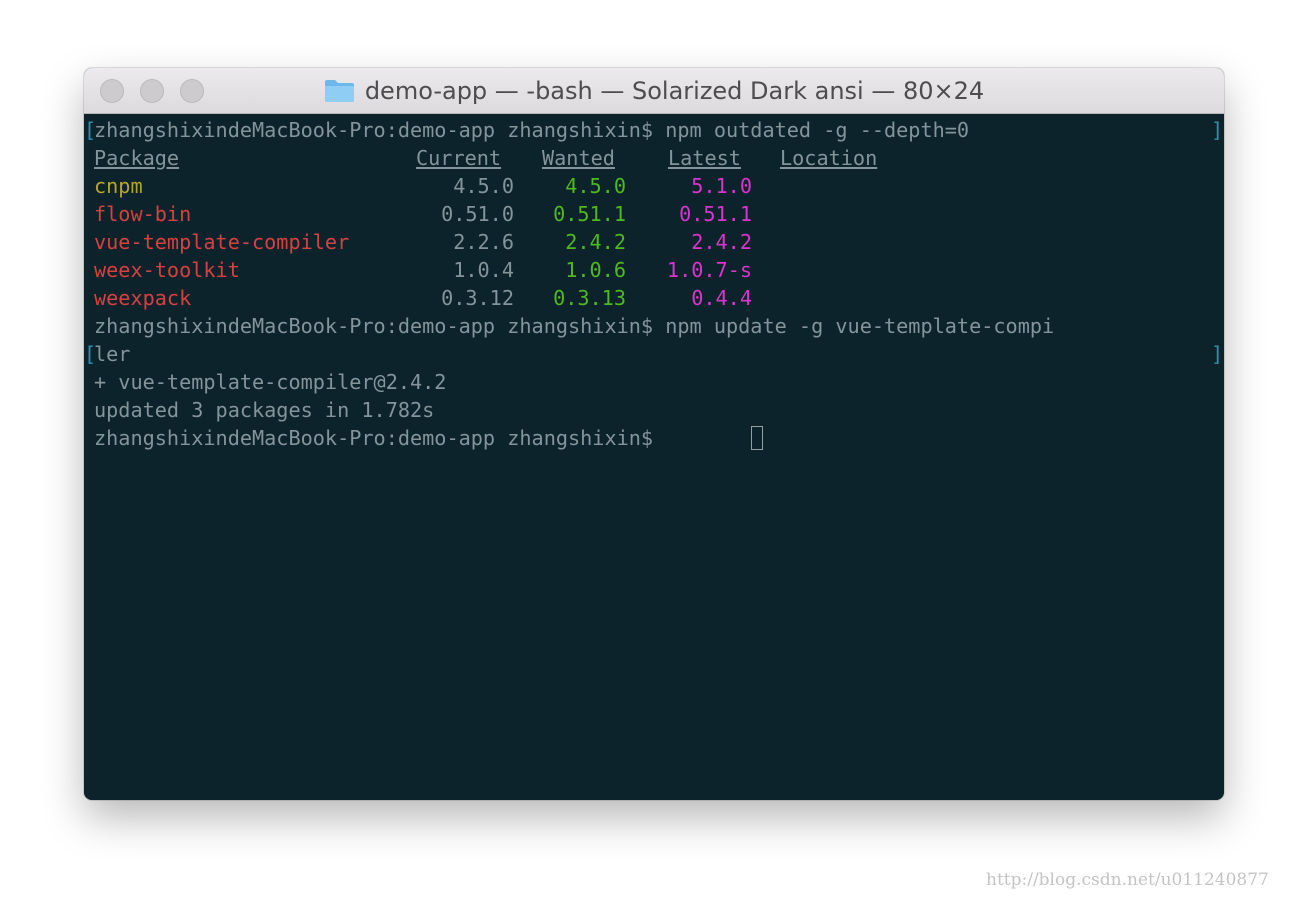  What do you see at coordinates (709, 270) in the screenshot?
I see `latest-version: 1.0.7-s` at bounding box center [709, 270].